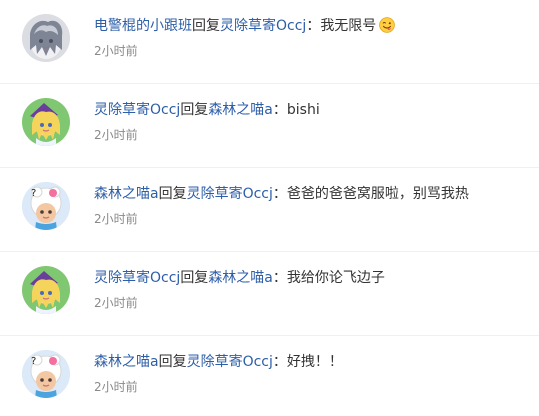 Image resolution: width=539 pixels, height=416 pixels. I want to click on comment-content: 灵除草寄Occj回复森林之喵a：bishi 2小时前, so click(207, 121).